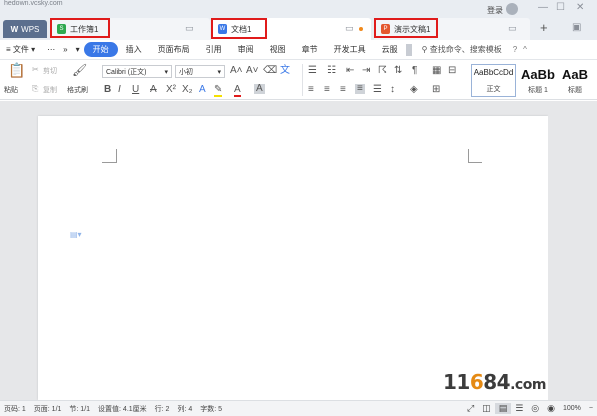 The width and height of the screenshot is (597, 416). I want to click on style-label: 标题, so click(575, 90).